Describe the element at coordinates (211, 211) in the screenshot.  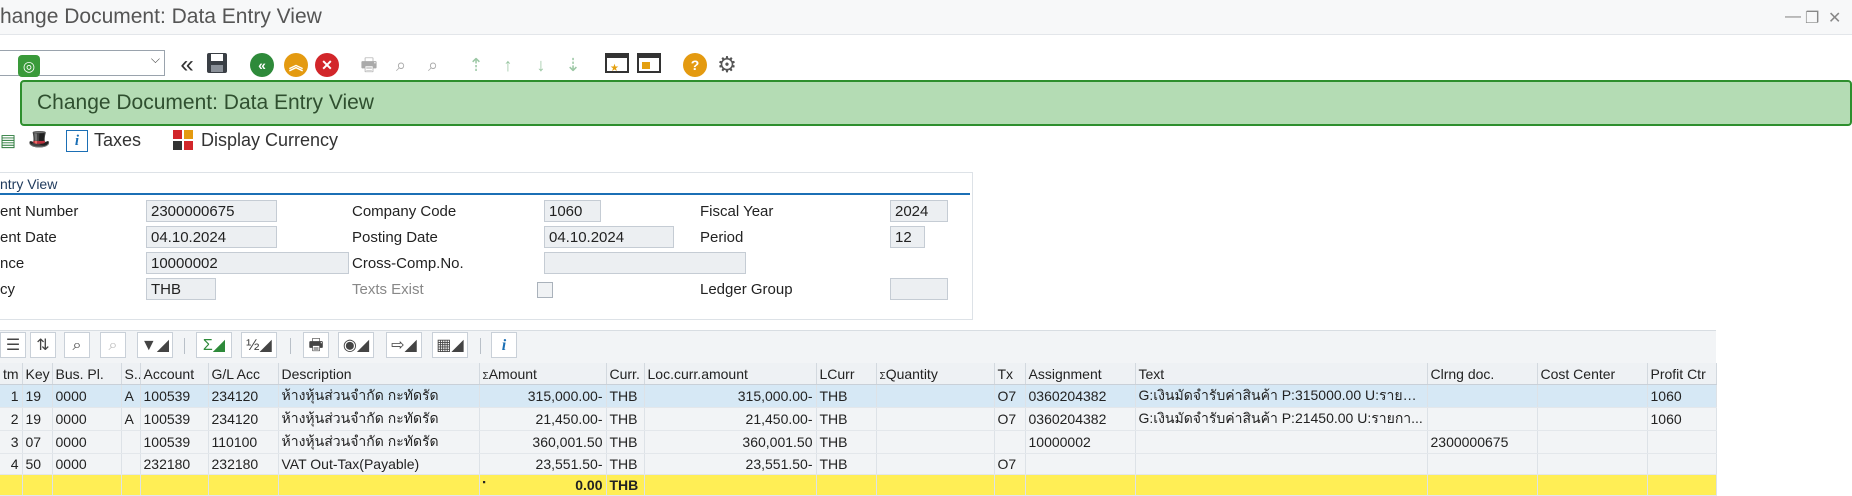
I see `document-number-field: 2300000675` at that location.